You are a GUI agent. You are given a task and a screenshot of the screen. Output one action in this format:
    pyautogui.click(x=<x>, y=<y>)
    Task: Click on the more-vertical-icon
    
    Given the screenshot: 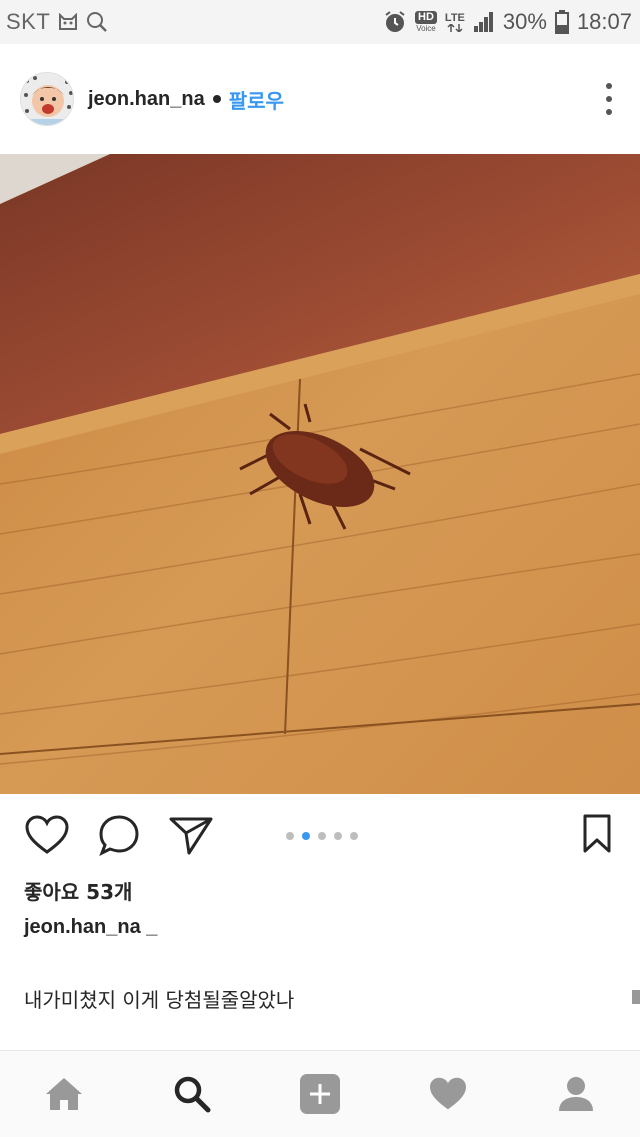 What is the action you would take?
    pyautogui.click(x=609, y=99)
    